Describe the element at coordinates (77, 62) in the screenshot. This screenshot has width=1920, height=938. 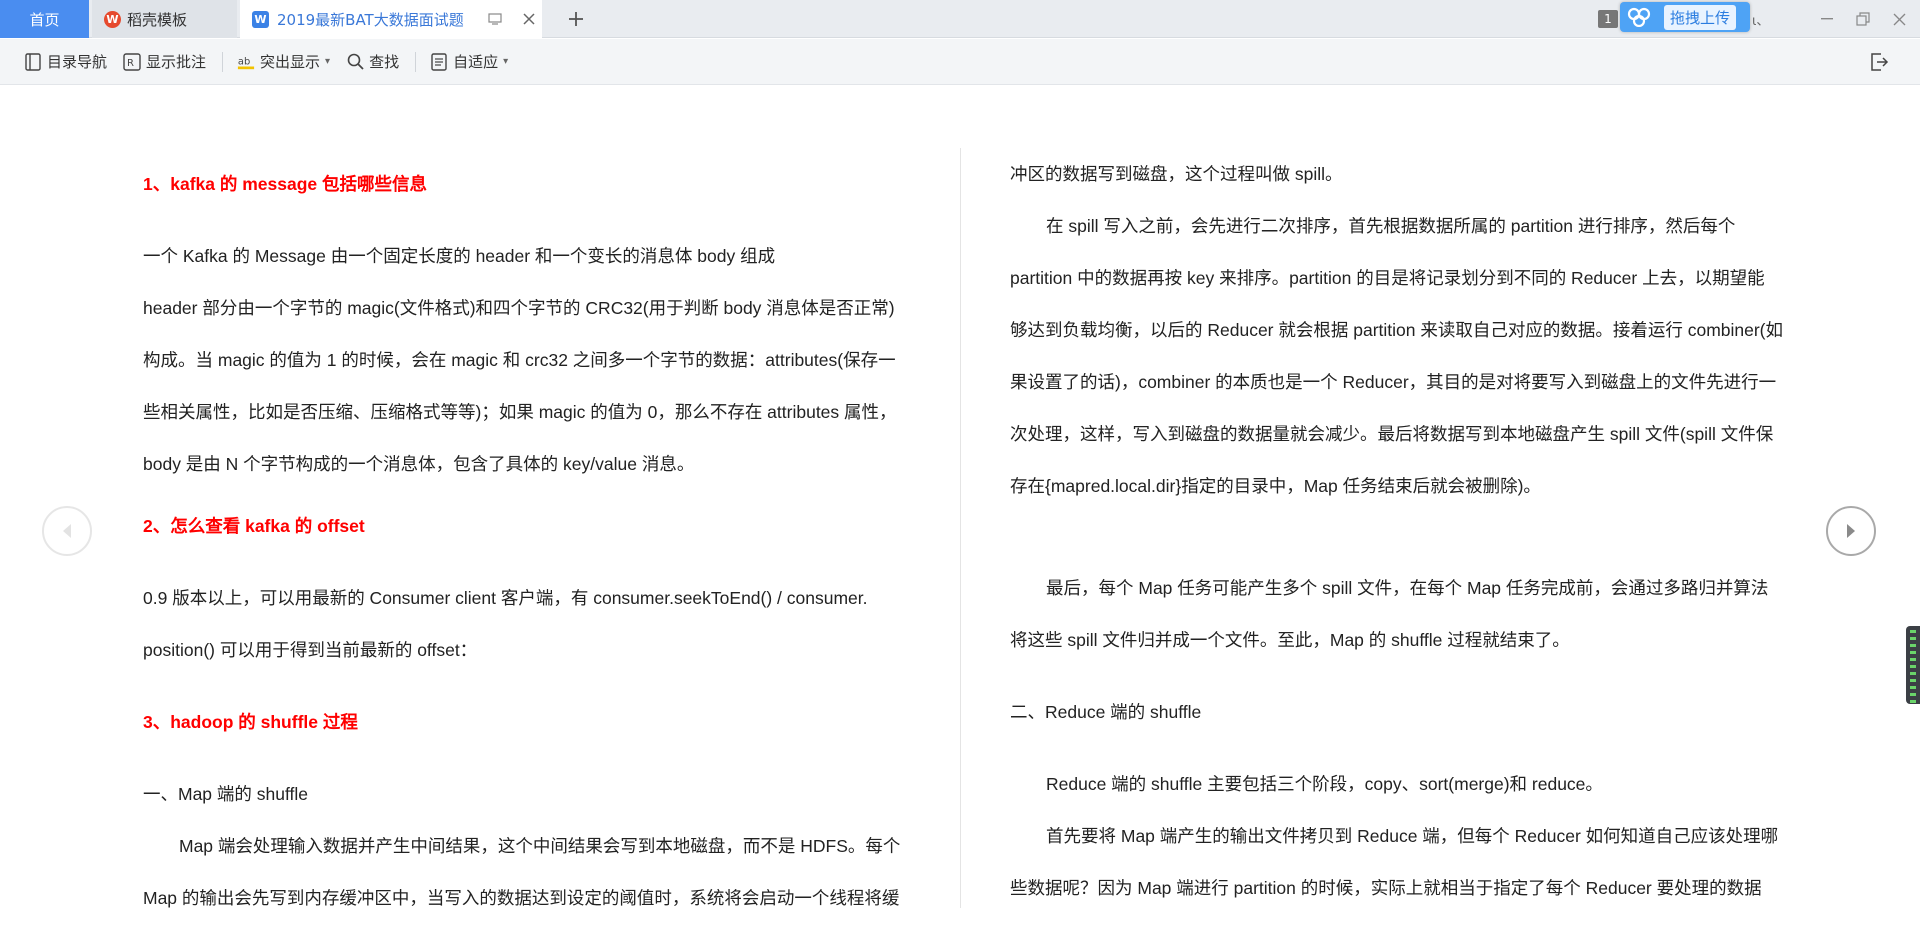
I see `toc-label: 目录导航` at that location.